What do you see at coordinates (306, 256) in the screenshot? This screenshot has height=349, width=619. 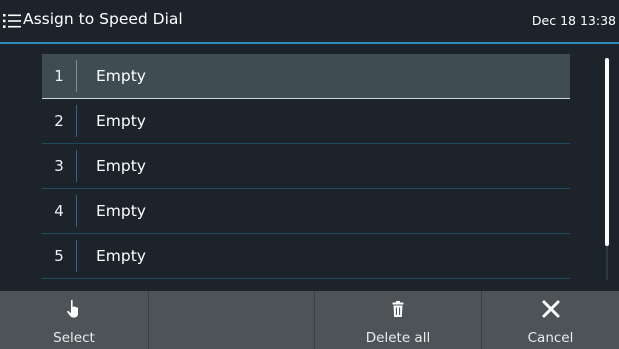 I see `list-item-5: 5 Empty` at bounding box center [306, 256].